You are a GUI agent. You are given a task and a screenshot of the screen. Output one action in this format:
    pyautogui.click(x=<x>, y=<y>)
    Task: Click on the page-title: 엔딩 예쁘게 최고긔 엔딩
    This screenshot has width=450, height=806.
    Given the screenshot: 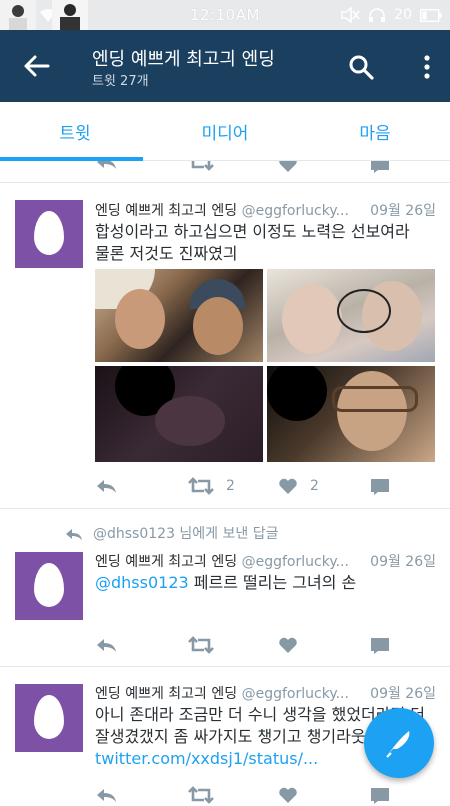 What is the action you would take?
    pyautogui.click(x=183, y=59)
    